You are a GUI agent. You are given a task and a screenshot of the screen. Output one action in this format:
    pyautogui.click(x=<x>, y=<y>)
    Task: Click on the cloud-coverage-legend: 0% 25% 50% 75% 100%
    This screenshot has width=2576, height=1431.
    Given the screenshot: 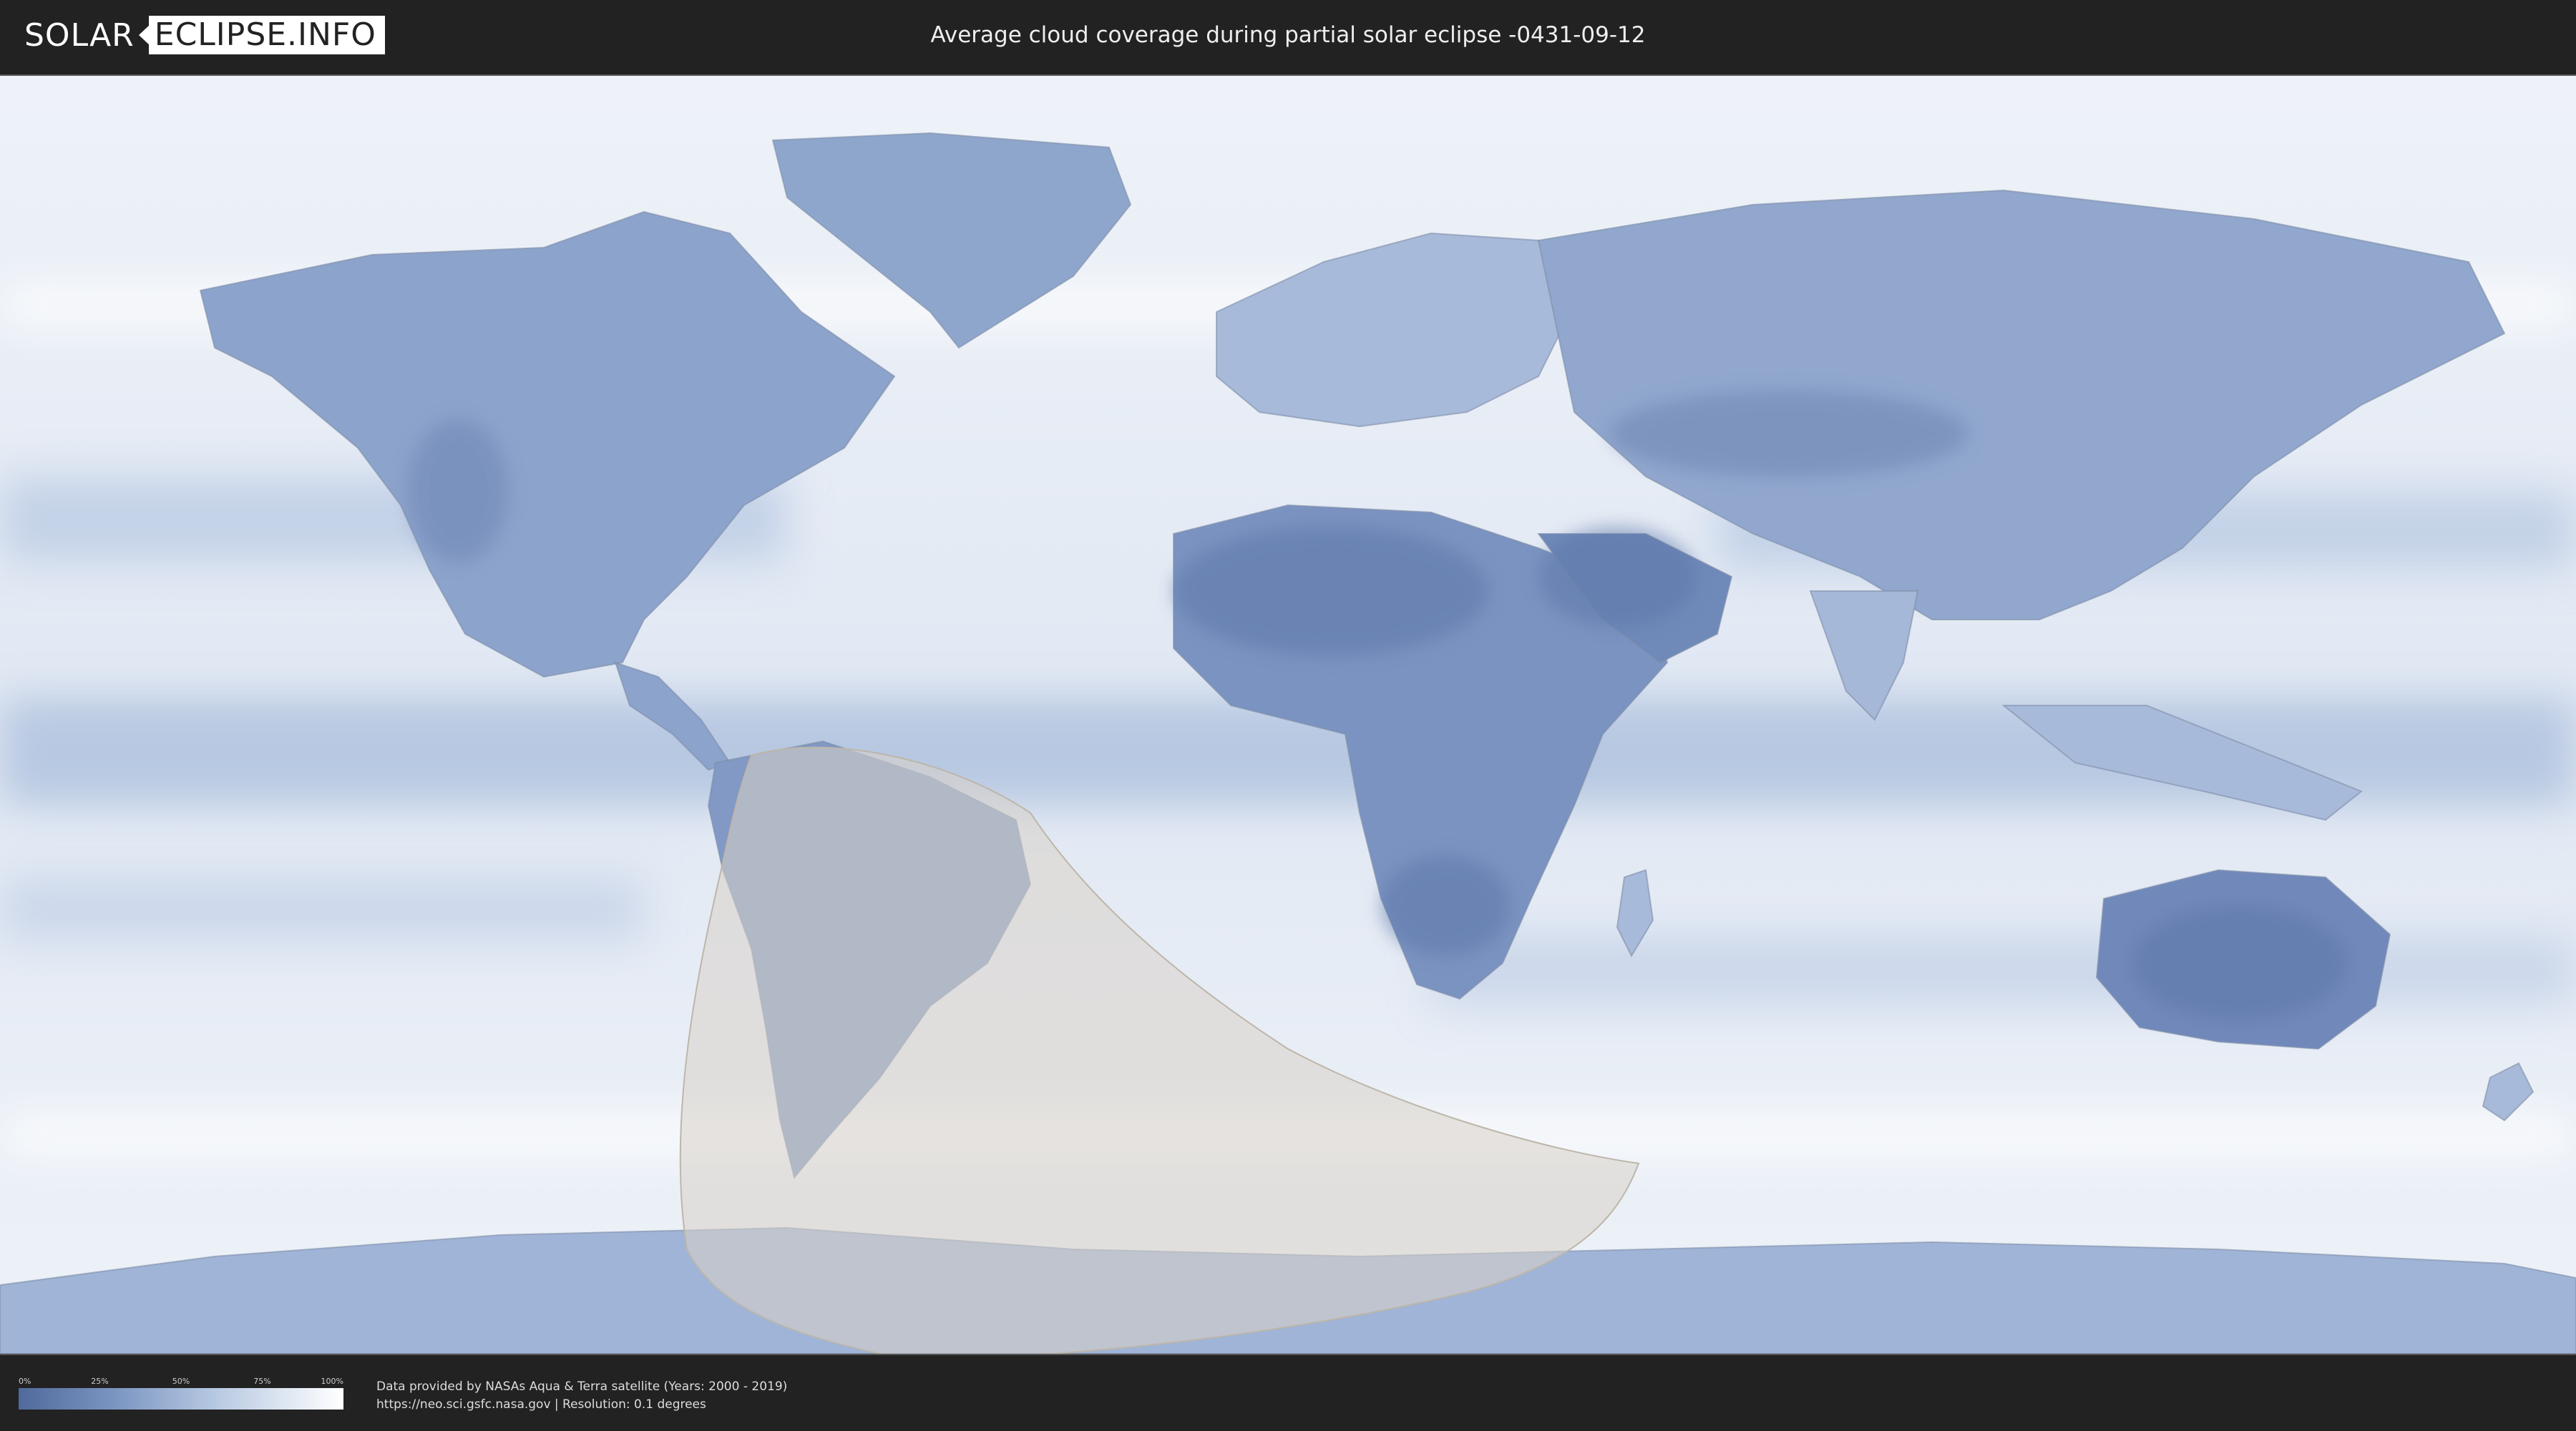 What is the action you would take?
    pyautogui.click(x=181, y=1393)
    